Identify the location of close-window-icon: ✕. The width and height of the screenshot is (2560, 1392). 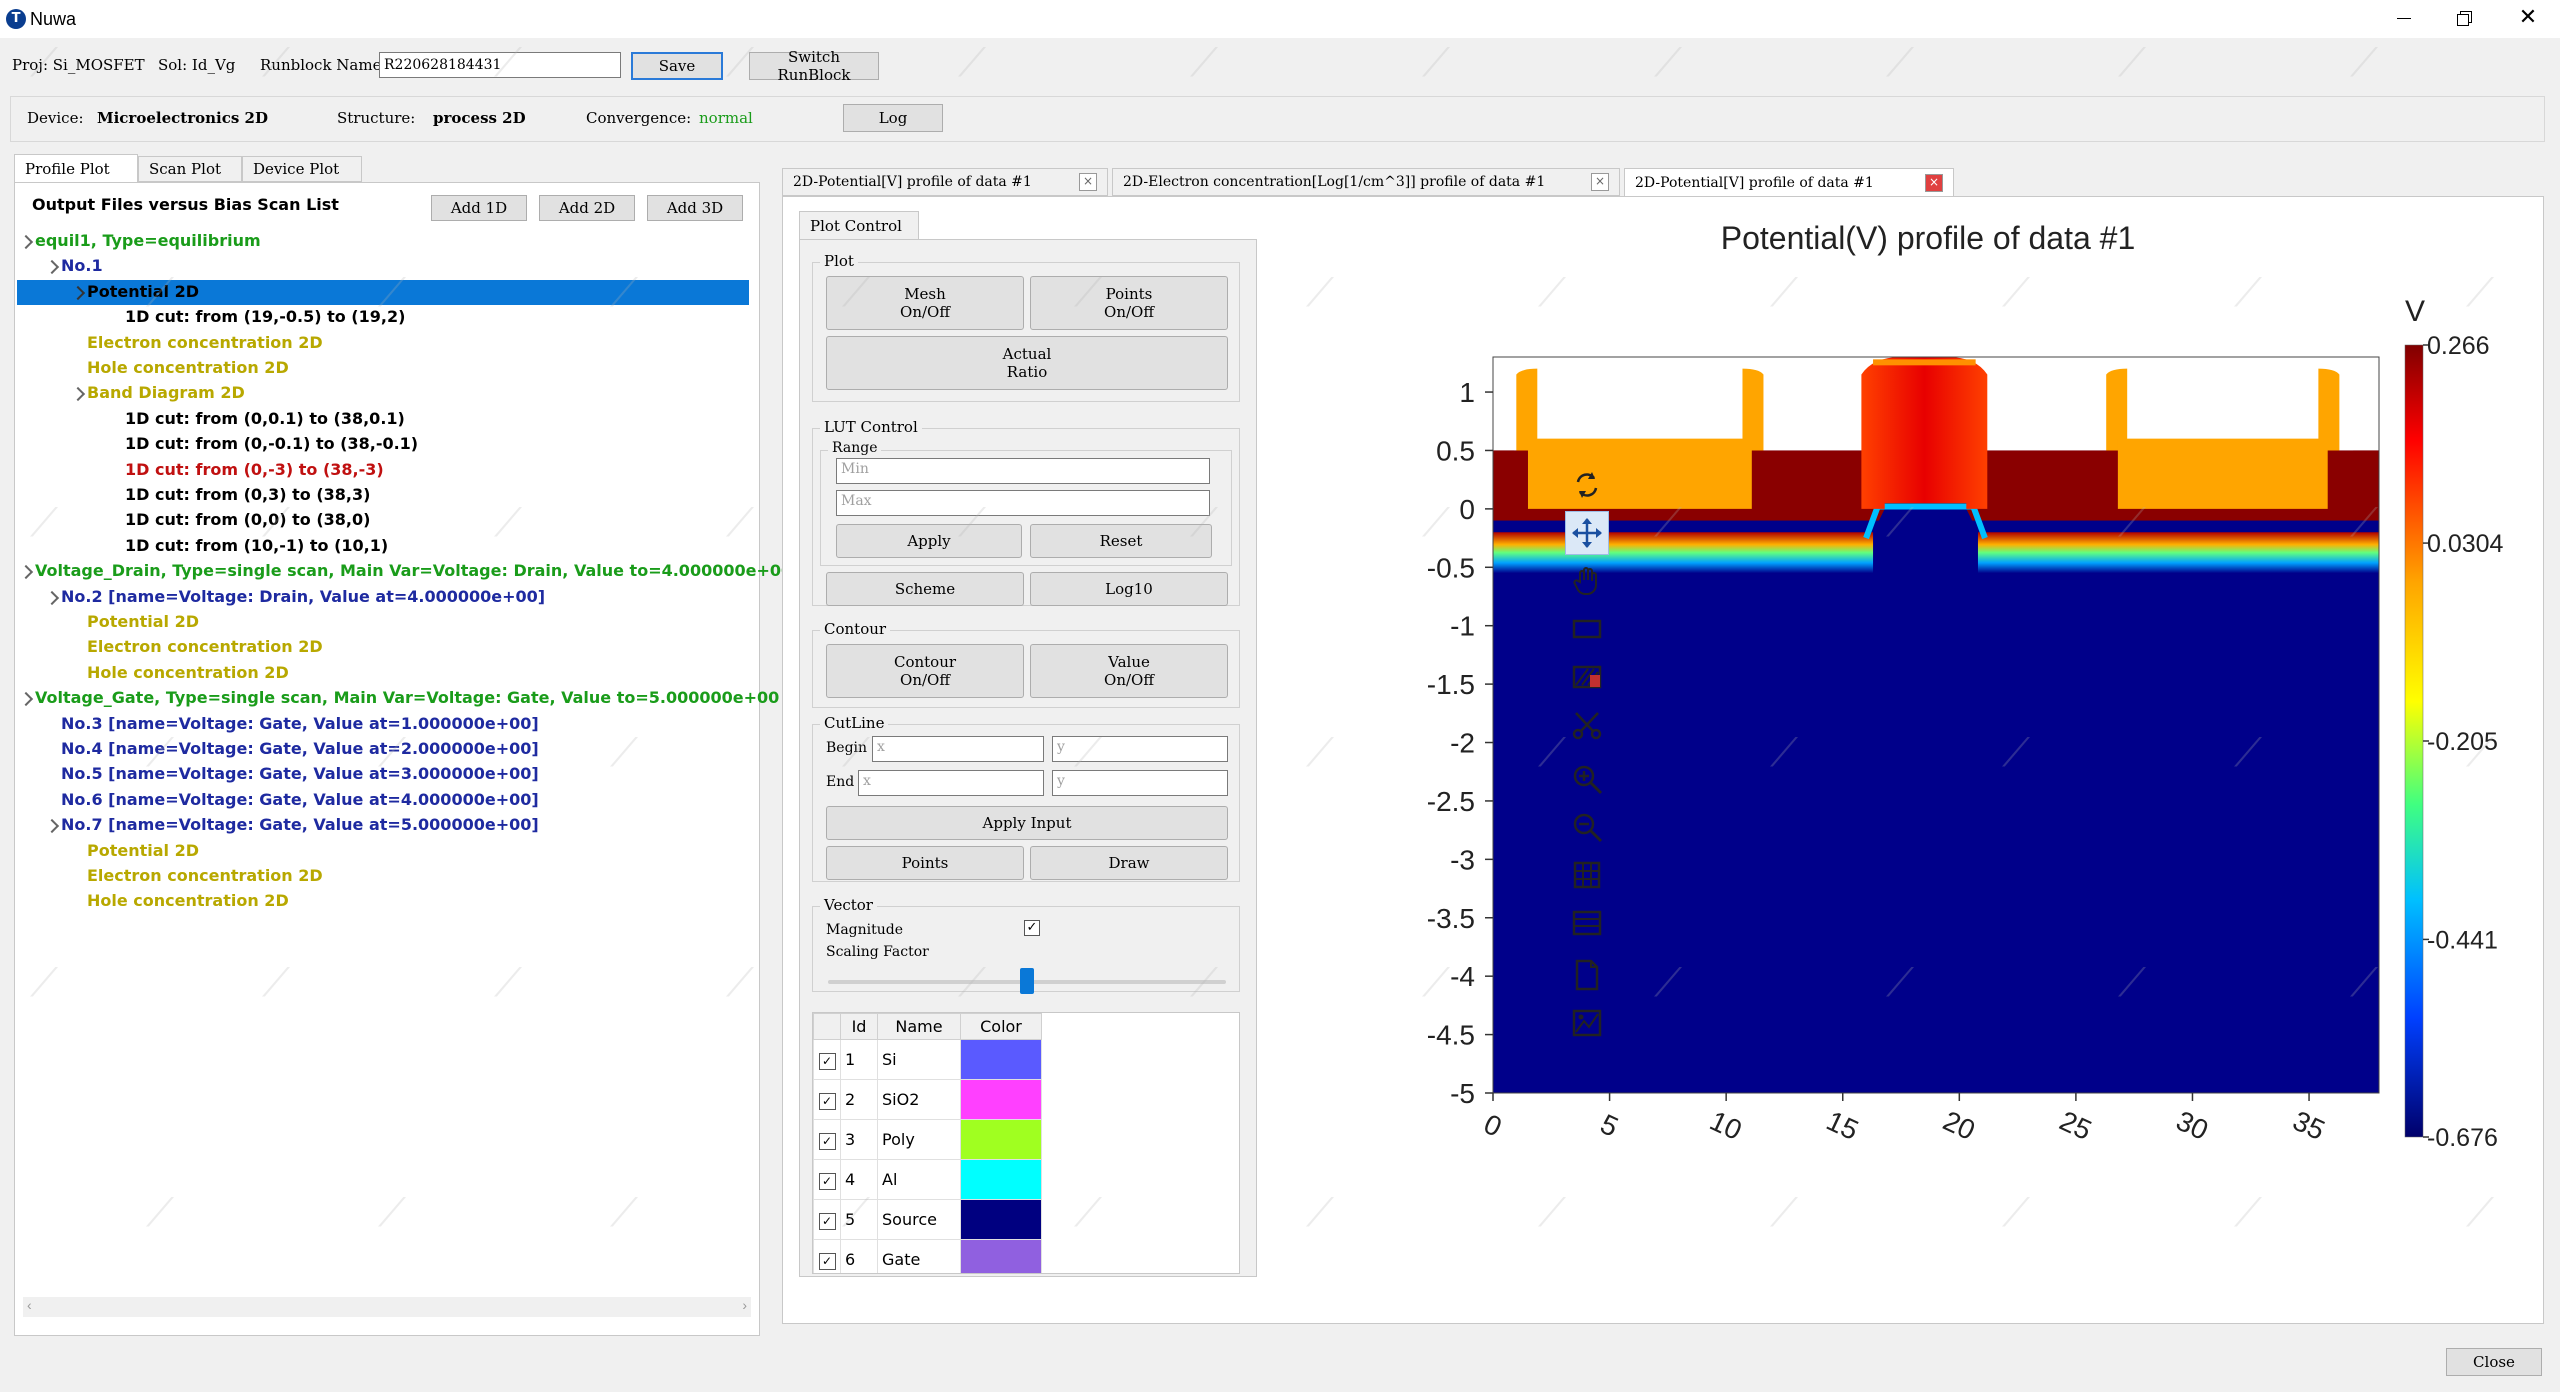
(2528, 16).